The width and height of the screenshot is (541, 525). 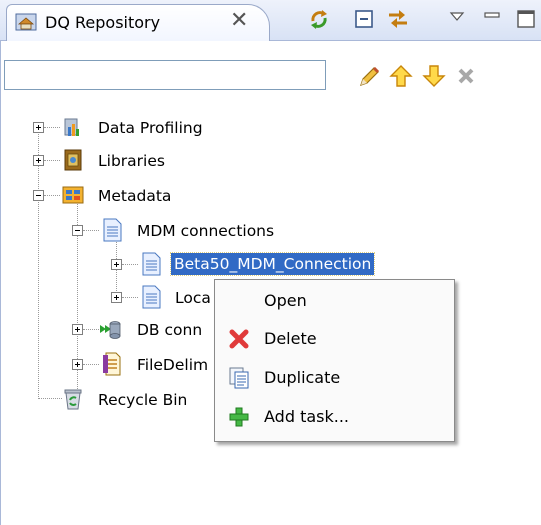 I want to click on tree-item-label: MDM connections, so click(x=206, y=231).